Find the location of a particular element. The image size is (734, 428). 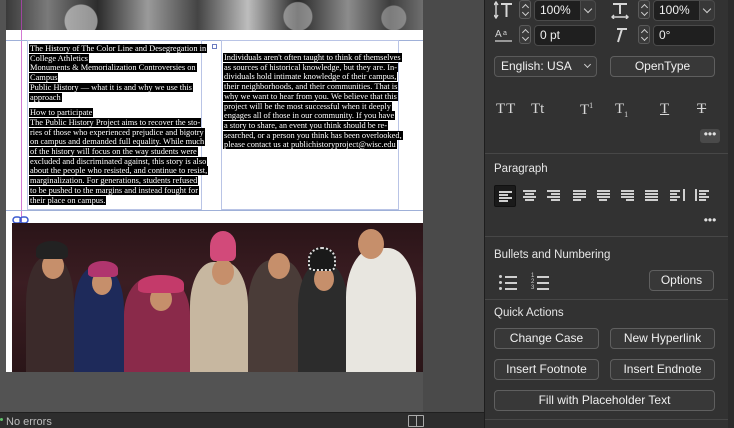

vertical-scale-icon is located at coordinates (503, 10).